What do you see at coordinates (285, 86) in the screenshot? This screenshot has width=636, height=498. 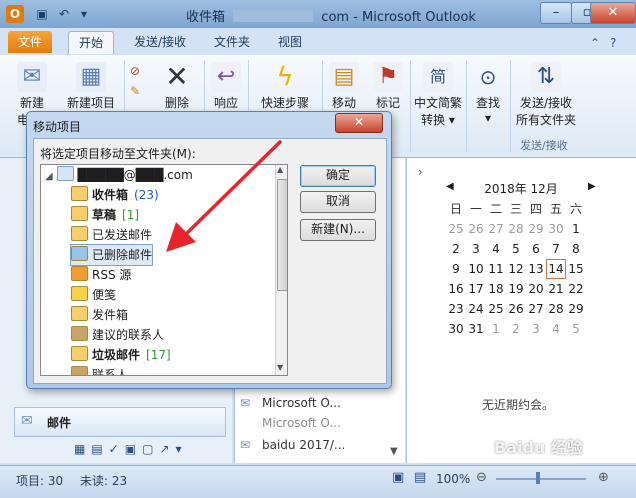 I see `quick-steps-button: ϟ 快速步骤` at bounding box center [285, 86].